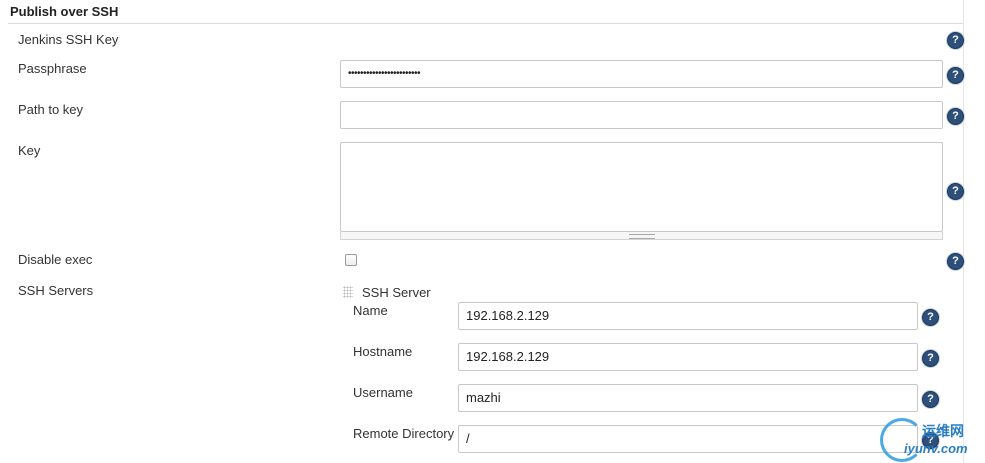  Describe the element at coordinates (688, 439) in the screenshot. I see `remote-directory-input: /` at that location.